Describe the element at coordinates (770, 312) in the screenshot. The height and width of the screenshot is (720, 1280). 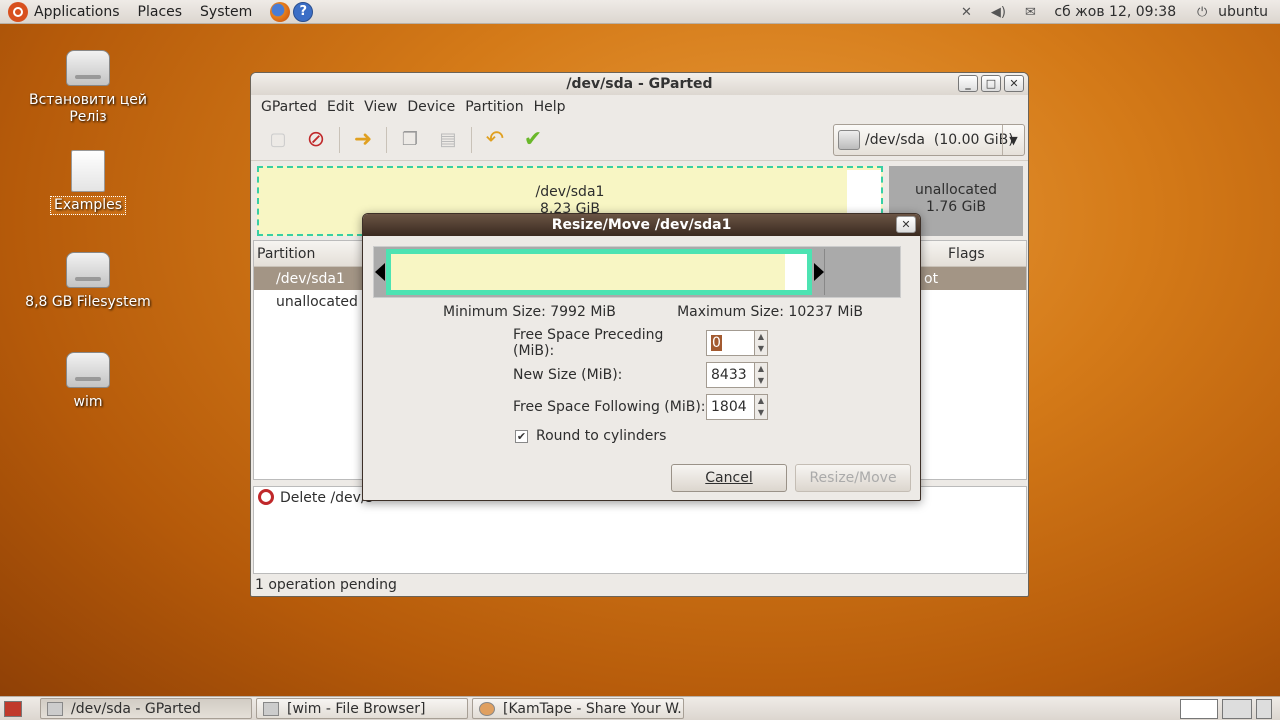
I see `max-size: Maximum Size: 10237 MiB` at that location.